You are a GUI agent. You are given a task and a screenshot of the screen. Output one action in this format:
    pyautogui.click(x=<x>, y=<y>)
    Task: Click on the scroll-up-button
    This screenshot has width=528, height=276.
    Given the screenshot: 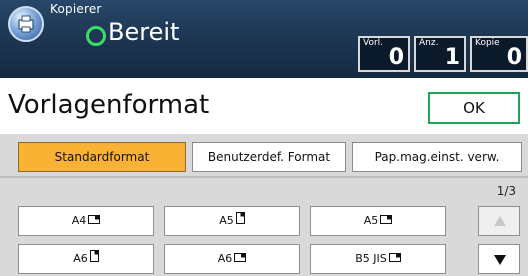 What is the action you would take?
    pyautogui.click(x=499, y=221)
    